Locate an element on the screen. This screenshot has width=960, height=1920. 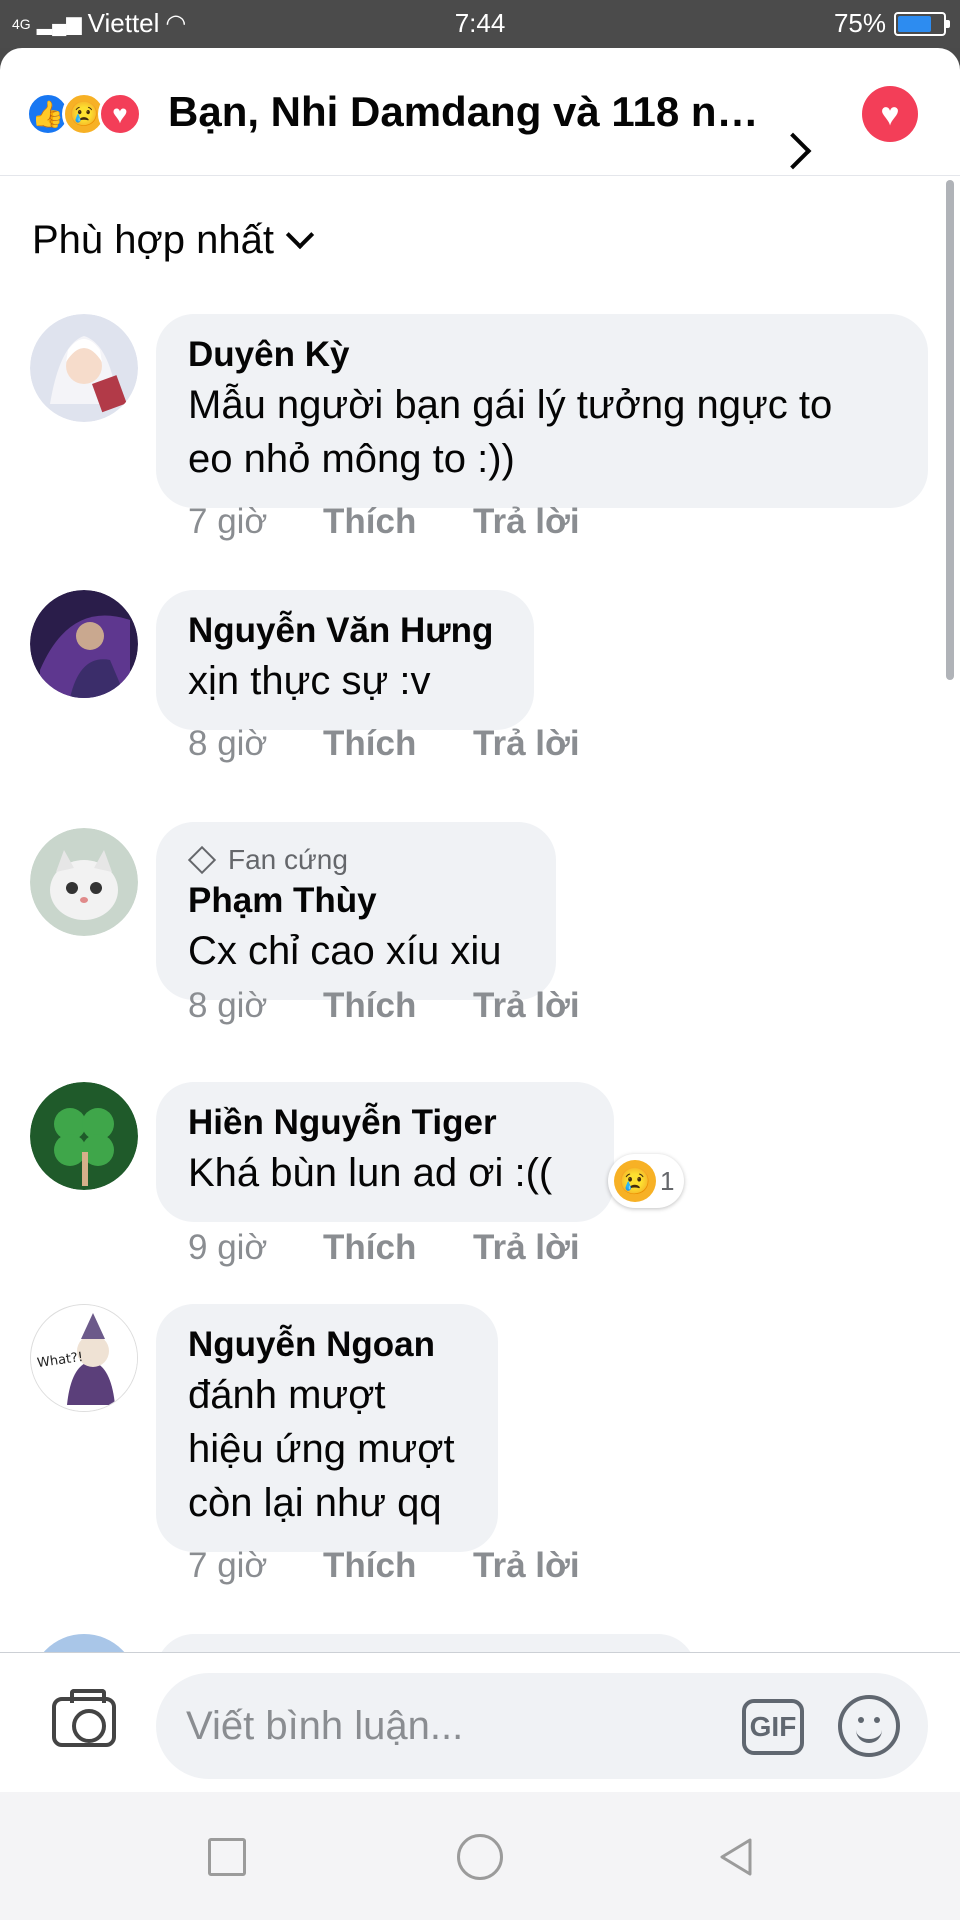
comment-input is located at coordinates (446, 1726).